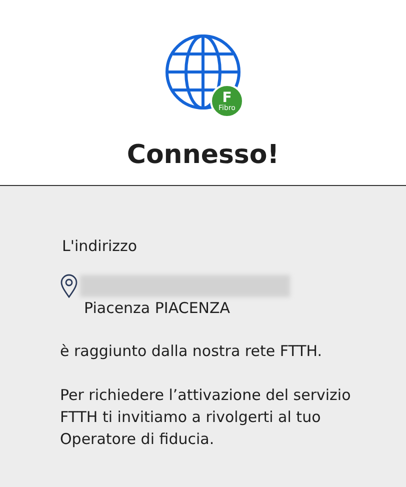  What do you see at coordinates (206, 417) in the screenshot?
I see `note-text: Per richiedere l’attivazione del servizio FTTH ti invitiamo a rivolgerti al tuo Operatore di fiducia.` at bounding box center [206, 417].